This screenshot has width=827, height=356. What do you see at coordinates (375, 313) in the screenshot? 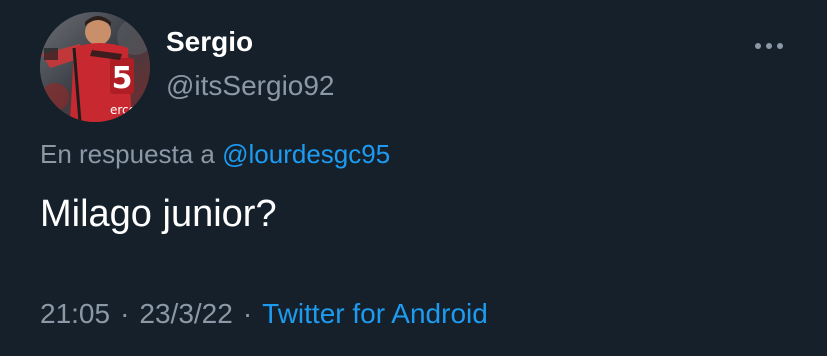
I see `tweet-source-link: Twitter for Android` at bounding box center [375, 313].